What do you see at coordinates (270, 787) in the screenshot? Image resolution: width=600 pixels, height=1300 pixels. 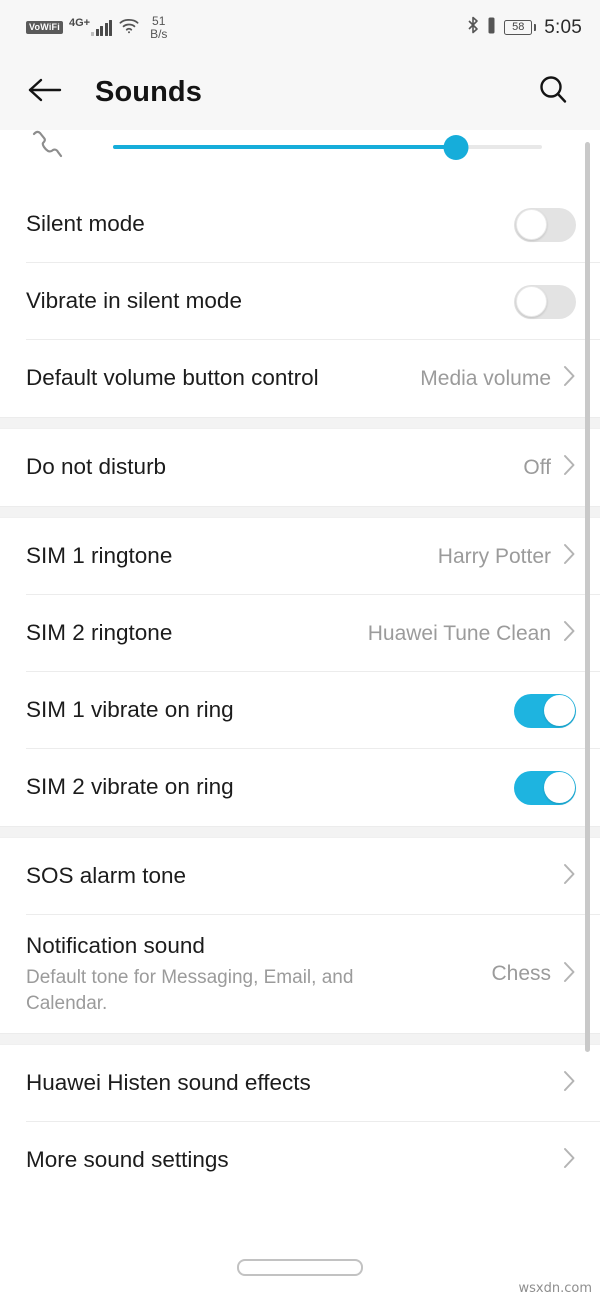 I see `row-text: SIM 2 vibrate on ring` at bounding box center [270, 787].